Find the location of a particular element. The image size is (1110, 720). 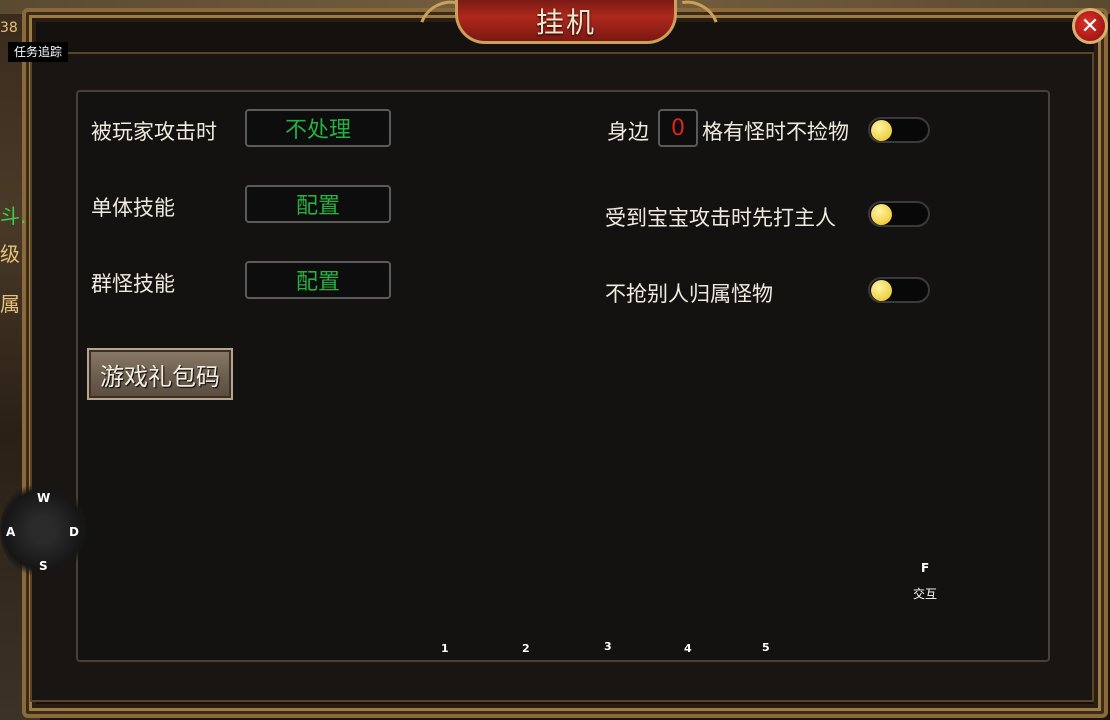

hud-fragment: 级 is located at coordinates (10, 254).